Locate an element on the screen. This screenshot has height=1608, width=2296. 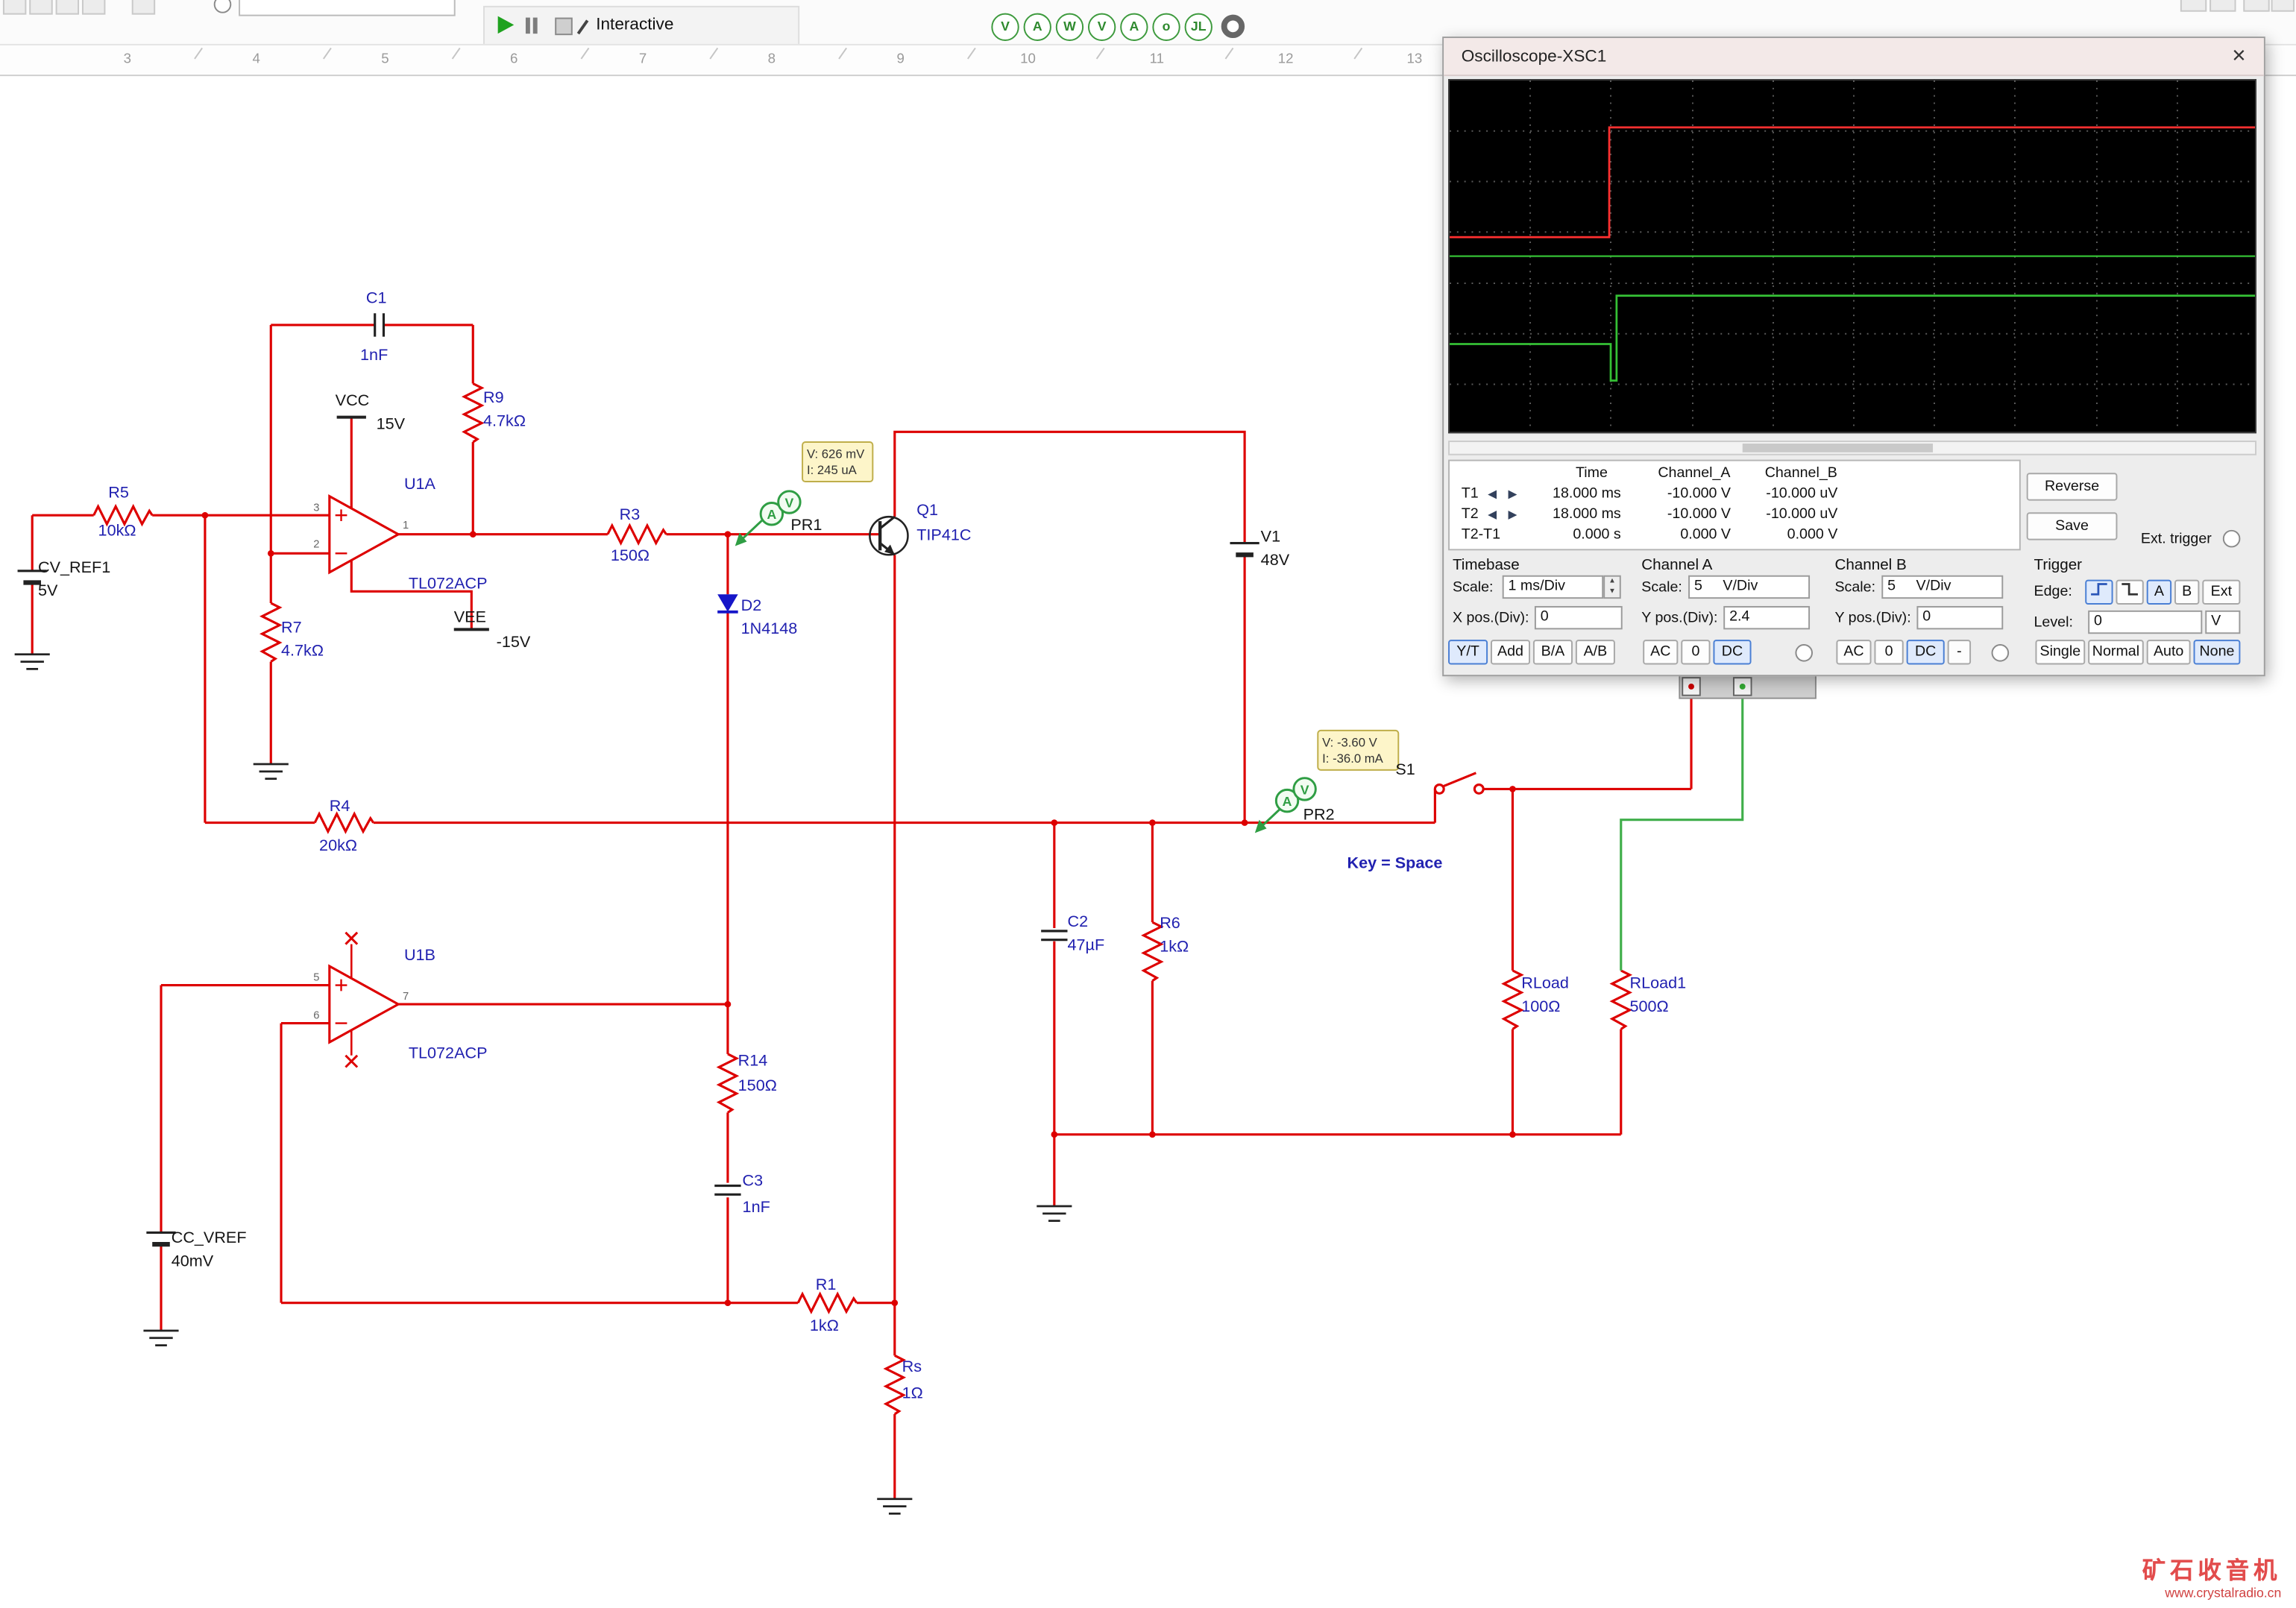
close-icon: × is located at coordinates (2239, 57).